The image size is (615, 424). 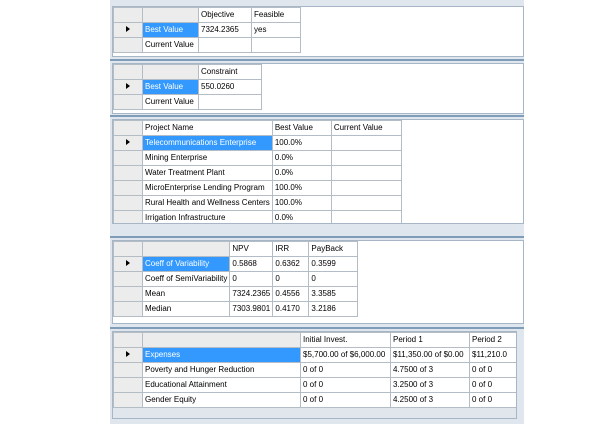 What do you see at coordinates (225, 45) in the screenshot?
I see `objective-current-value` at bounding box center [225, 45].